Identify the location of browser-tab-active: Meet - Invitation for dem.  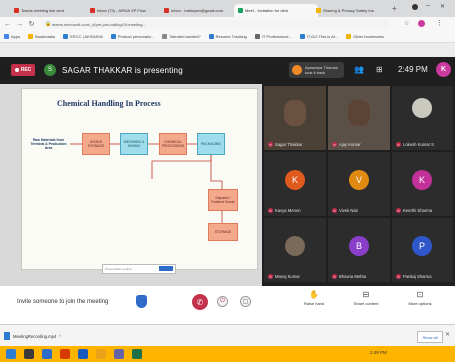
(276, 10).